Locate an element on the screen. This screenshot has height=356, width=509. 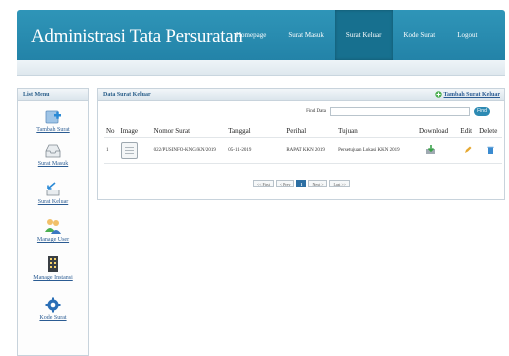
nav-logout: Logout is located at coordinates (467, 35).